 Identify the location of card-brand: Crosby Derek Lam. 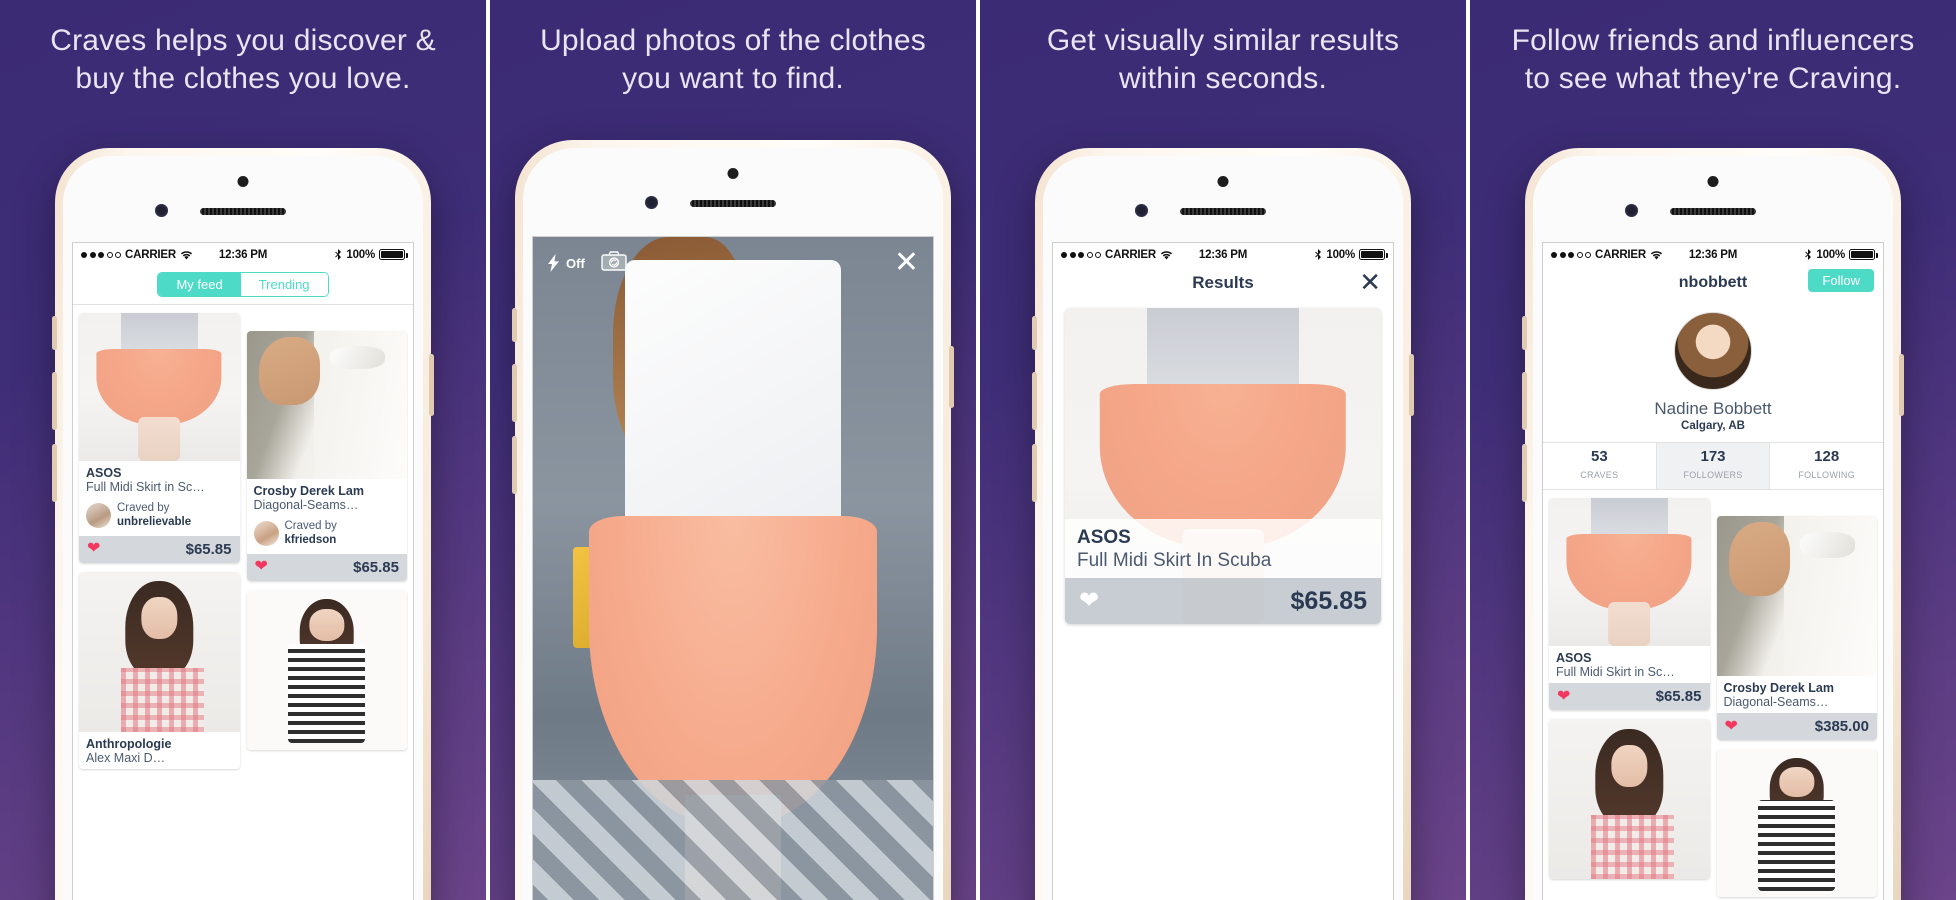
(1778, 688).